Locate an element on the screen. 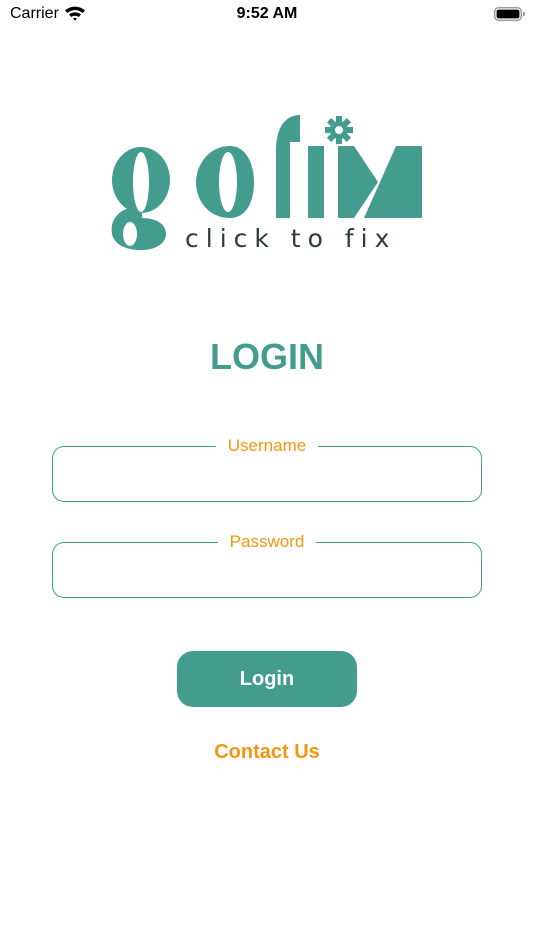 The image size is (534, 950). username-field: Username is located at coordinates (267, 469).